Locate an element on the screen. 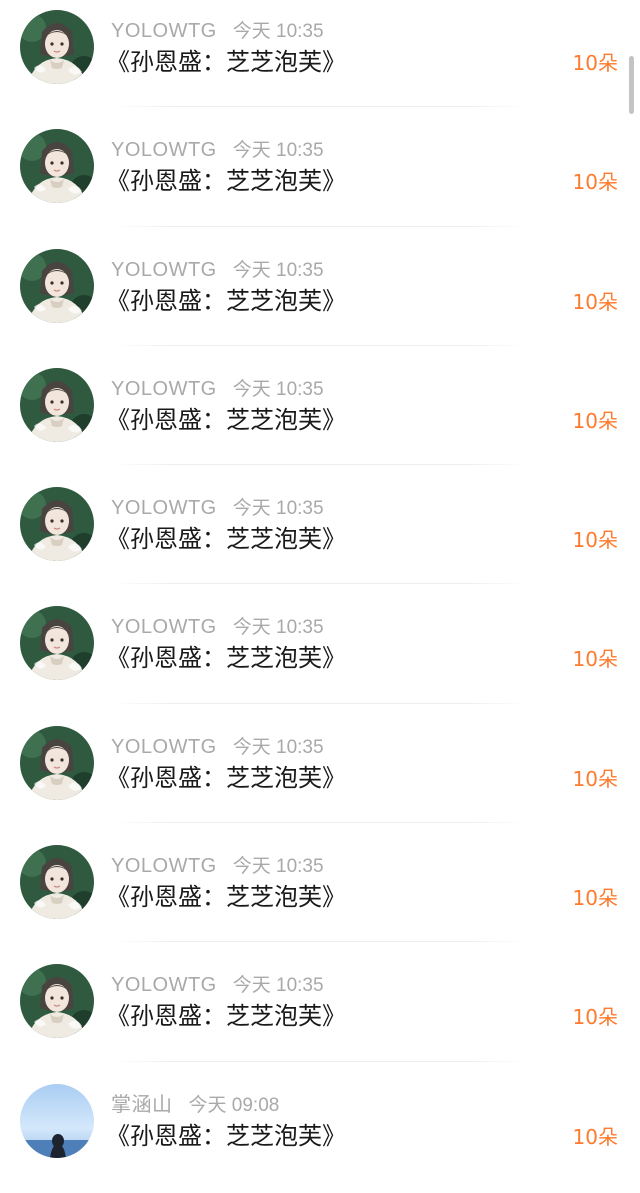 The width and height of the screenshot is (640, 1193). message-meta: 掌涵山 今天 09:08 is located at coordinates (195, 1105).